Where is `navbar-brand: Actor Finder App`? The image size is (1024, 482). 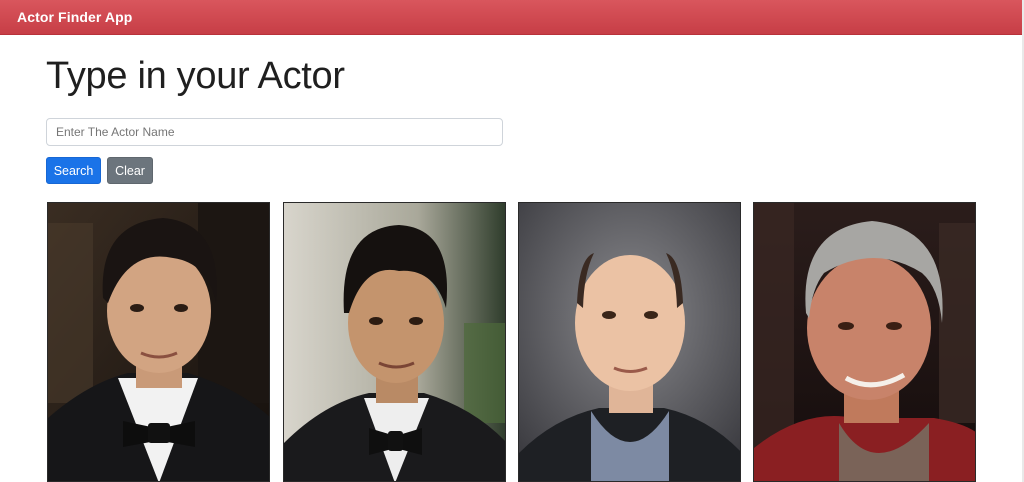
navbar-brand: Actor Finder App is located at coordinates (74, 17).